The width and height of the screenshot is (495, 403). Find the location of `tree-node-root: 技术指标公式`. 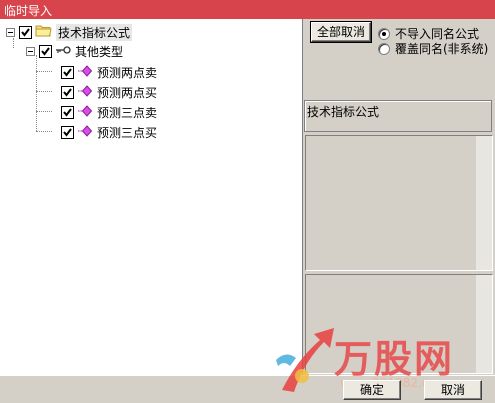

tree-node-root: 技术指标公式 is located at coordinates (69, 32).